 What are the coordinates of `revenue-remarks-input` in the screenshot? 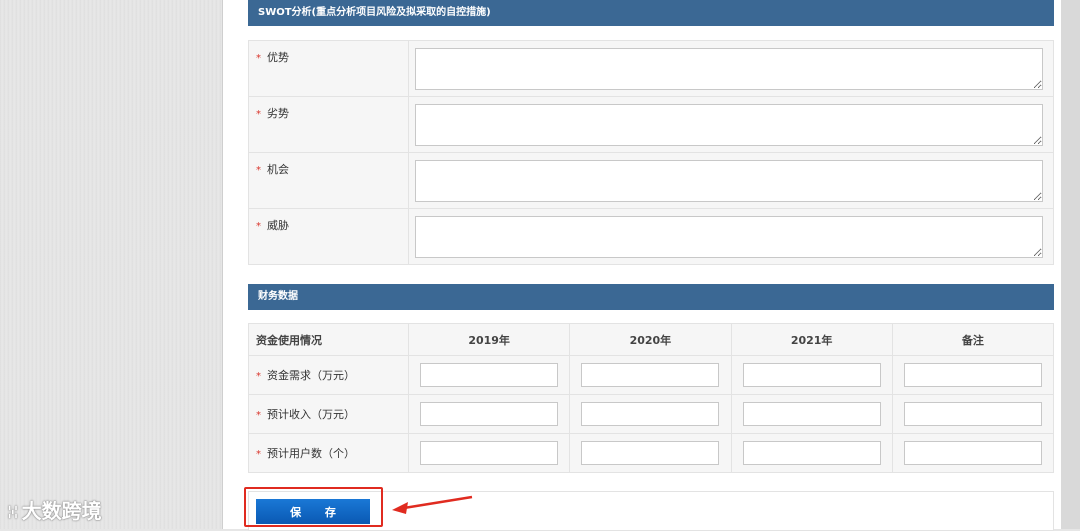 It's located at (972, 414).